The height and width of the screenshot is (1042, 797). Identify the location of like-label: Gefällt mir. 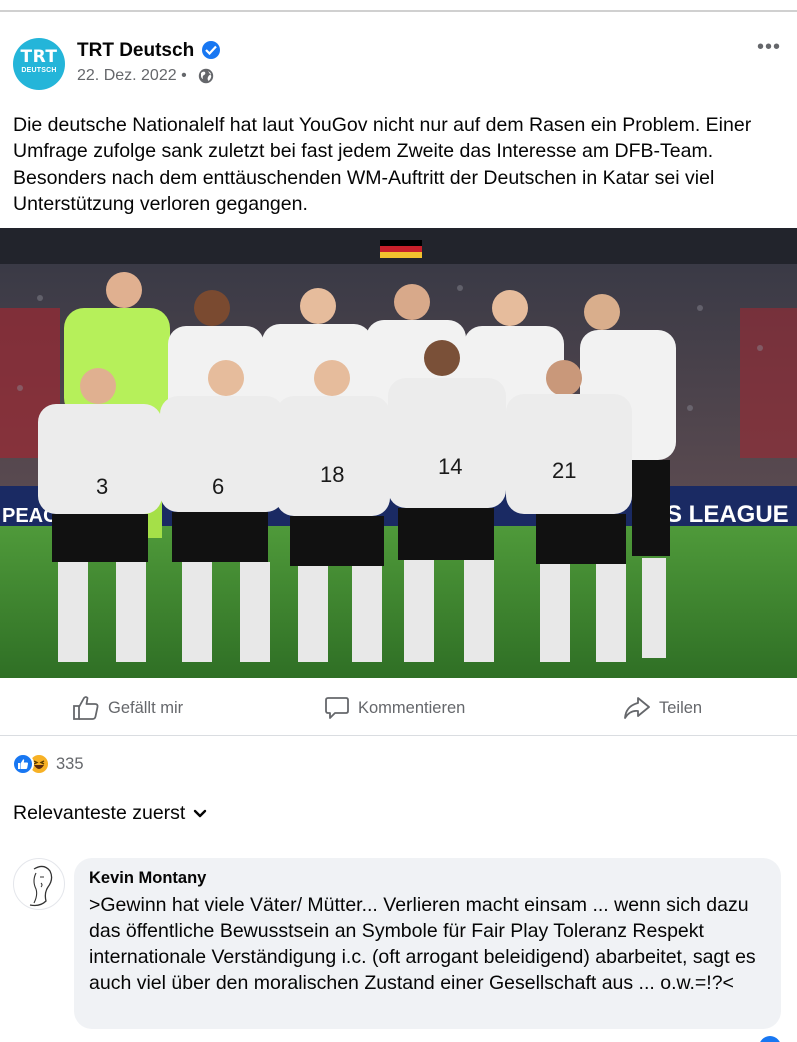
(146, 707).